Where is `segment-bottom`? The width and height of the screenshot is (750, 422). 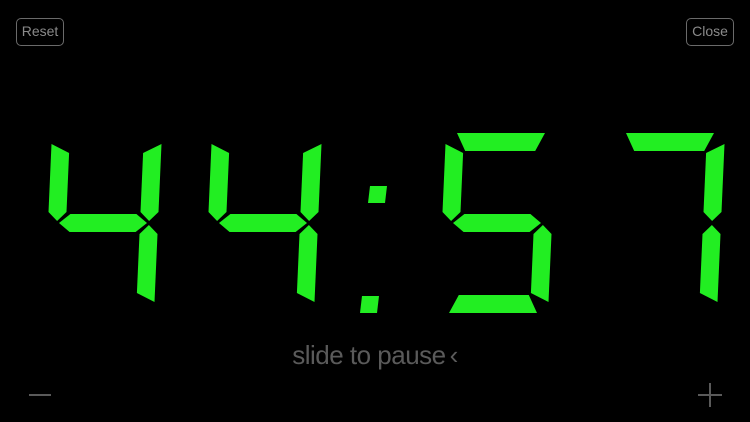
segment-bottom is located at coordinates (493, 304).